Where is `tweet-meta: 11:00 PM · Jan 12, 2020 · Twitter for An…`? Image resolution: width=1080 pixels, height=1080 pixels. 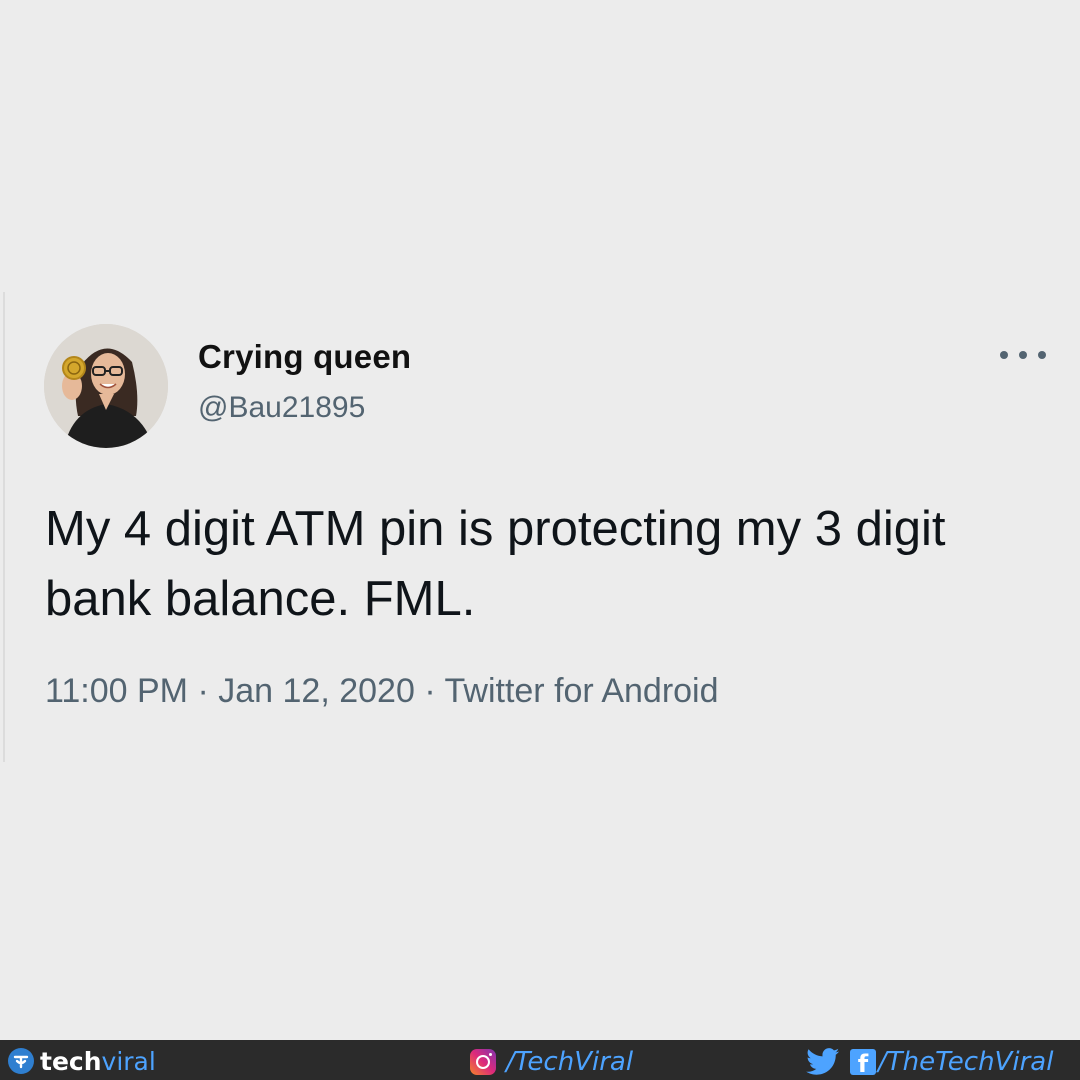 tweet-meta: 11:00 PM · Jan 12, 2020 · Twitter for An… is located at coordinates (382, 691).